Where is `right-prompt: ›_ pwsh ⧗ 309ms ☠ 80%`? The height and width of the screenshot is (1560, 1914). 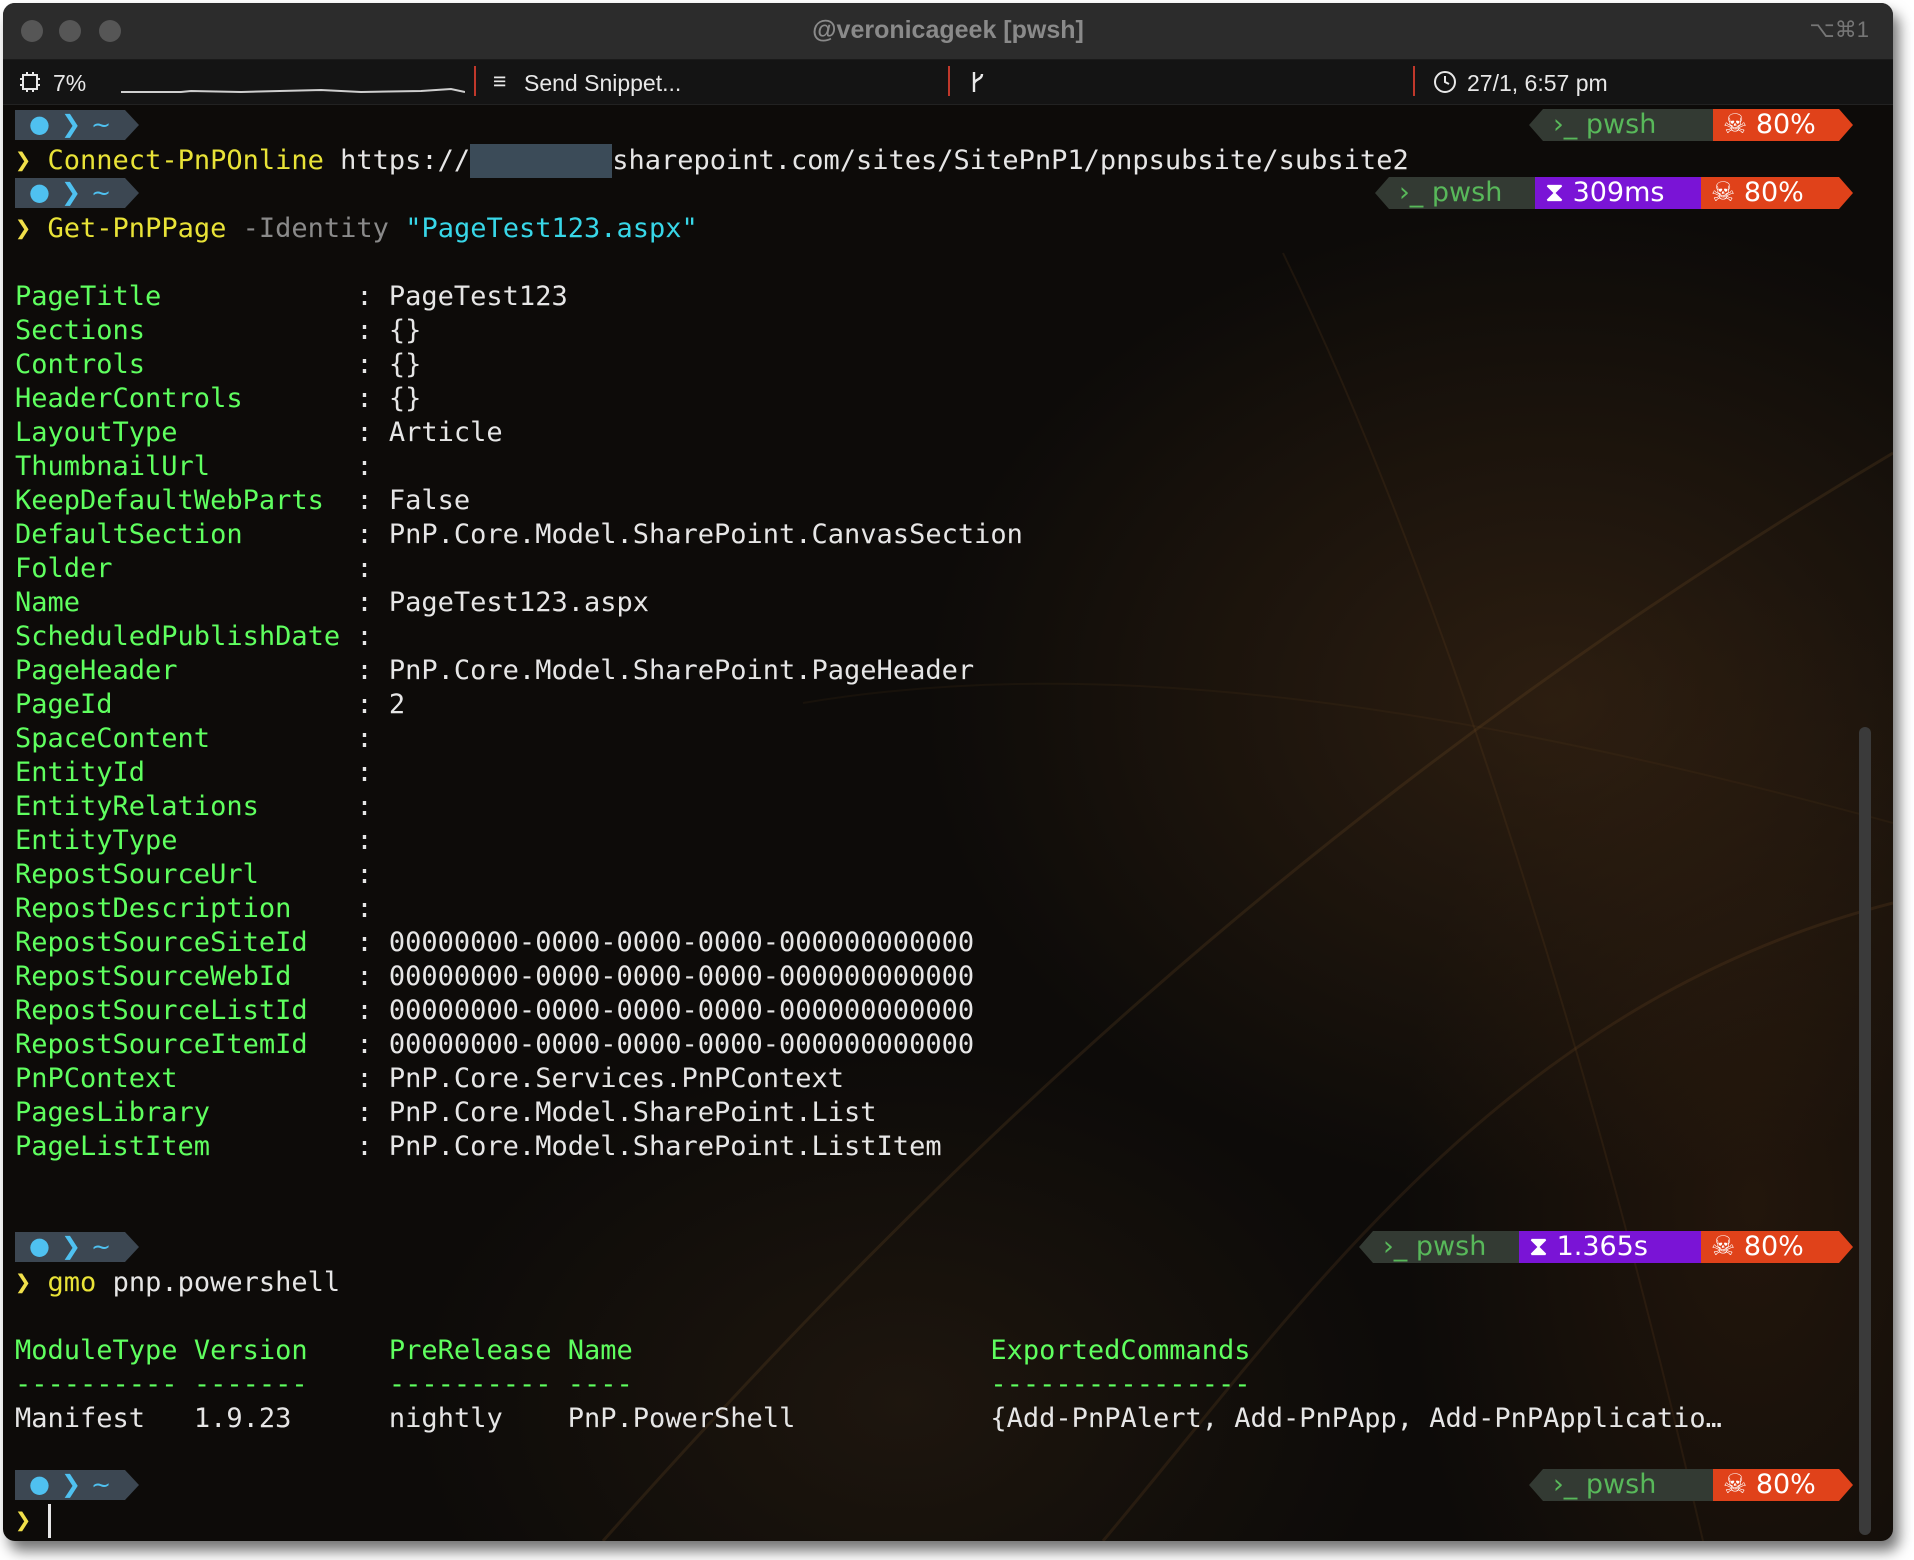
right-prompt: ›_ pwsh ⧗ 309ms ☠ 80% is located at coordinates (1614, 193).